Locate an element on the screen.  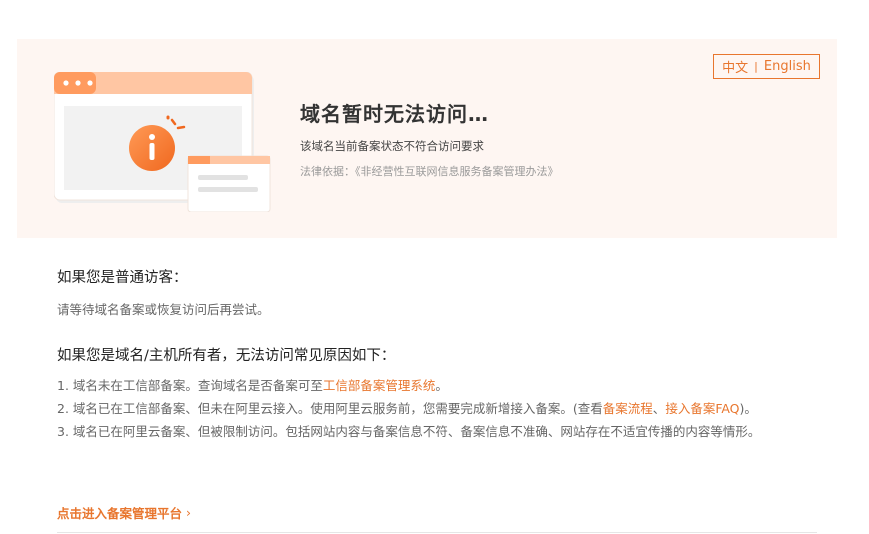
reason-item-1: 1. 域名未在工信部备案。查询域名是否备案可至工信部备案管理系统。 is located at coordinates (437, 385).